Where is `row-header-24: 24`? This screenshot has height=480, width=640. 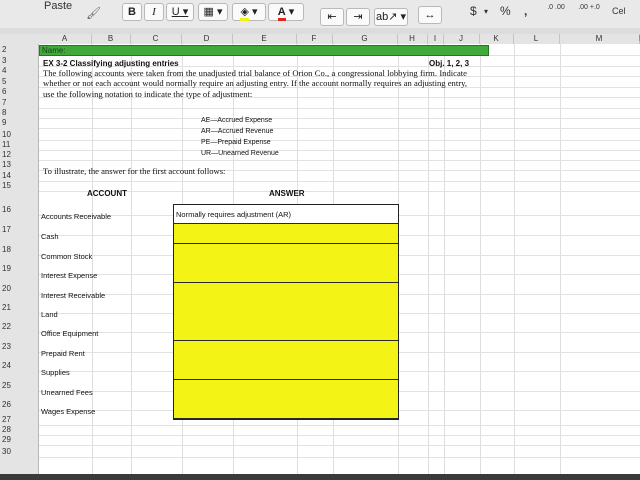 row-header-24: 24 is located at coordinates (19, 365).